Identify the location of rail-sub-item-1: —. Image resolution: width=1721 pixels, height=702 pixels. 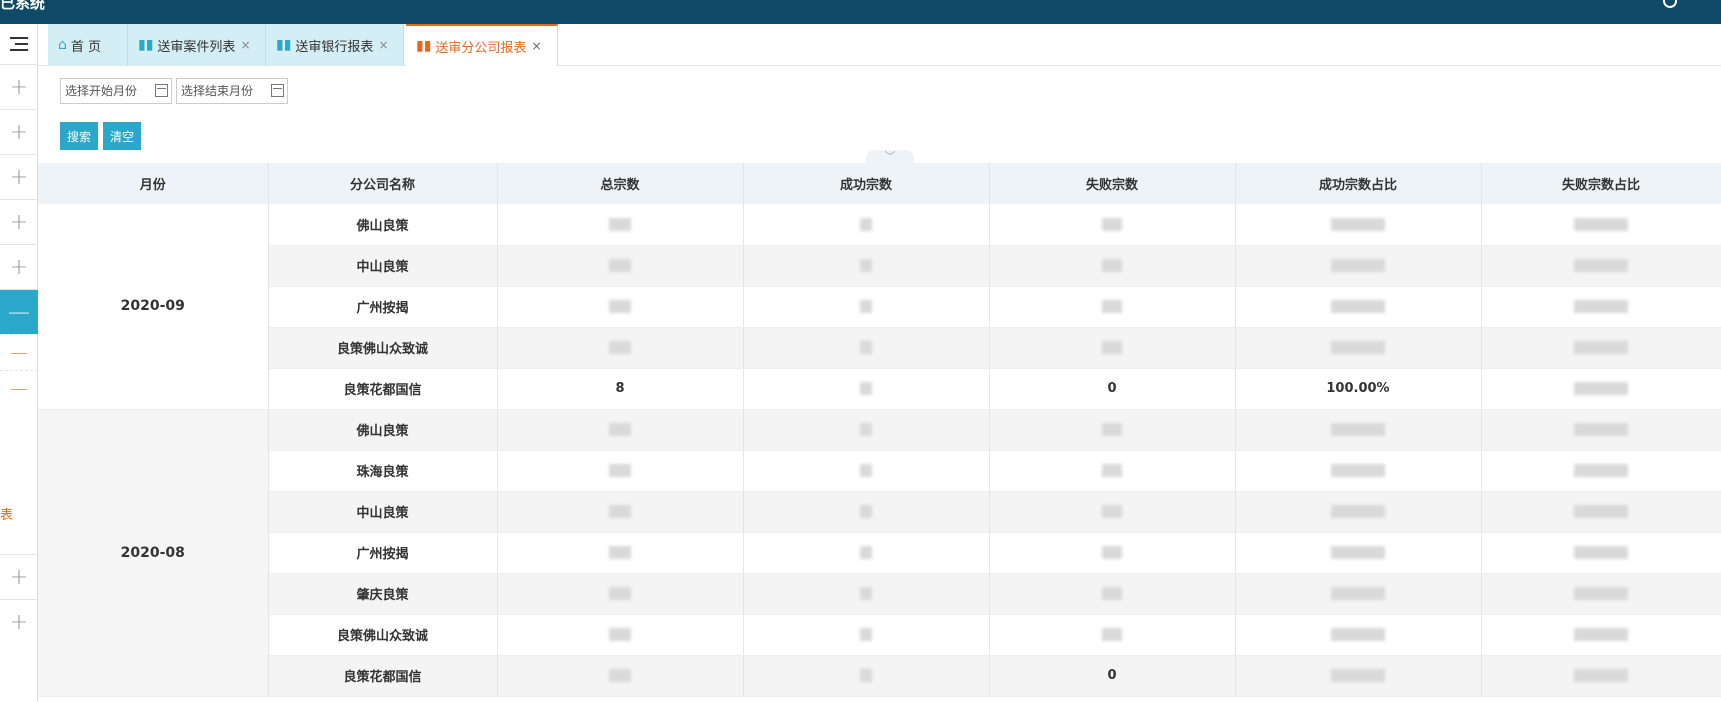
(19, 352).